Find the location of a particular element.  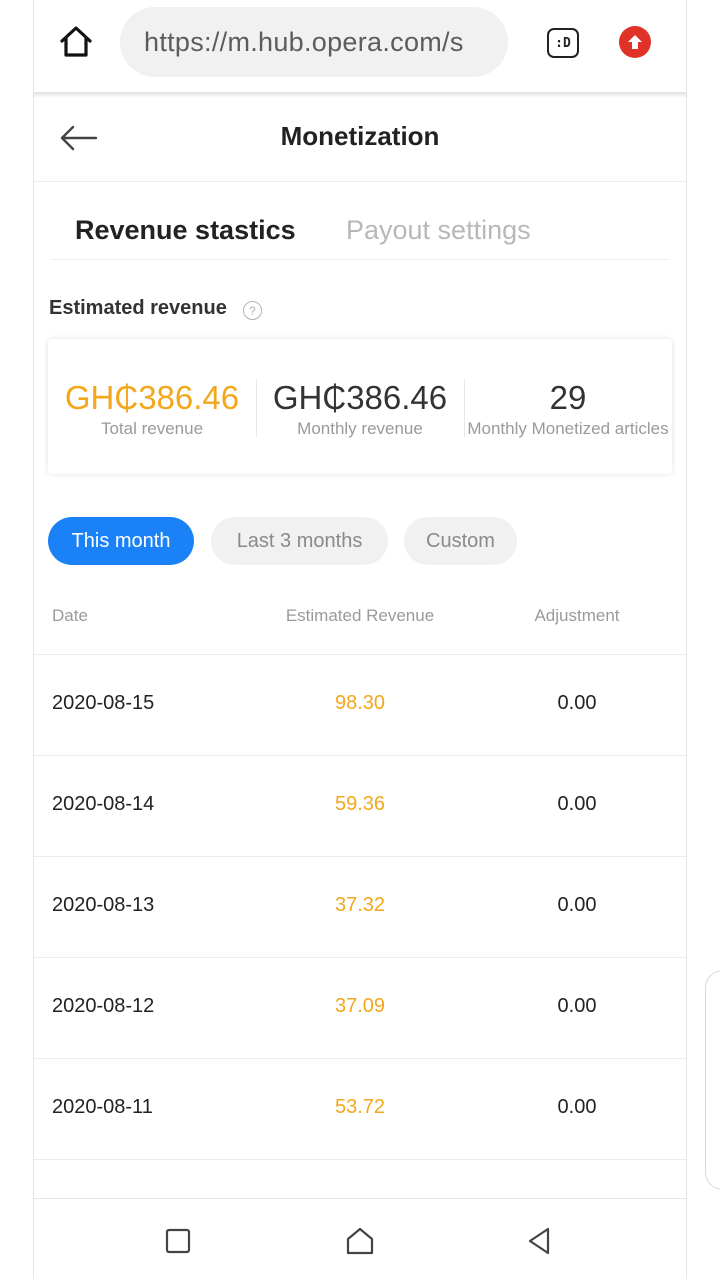

help-icon: ? is located at coordinates (252, 310).